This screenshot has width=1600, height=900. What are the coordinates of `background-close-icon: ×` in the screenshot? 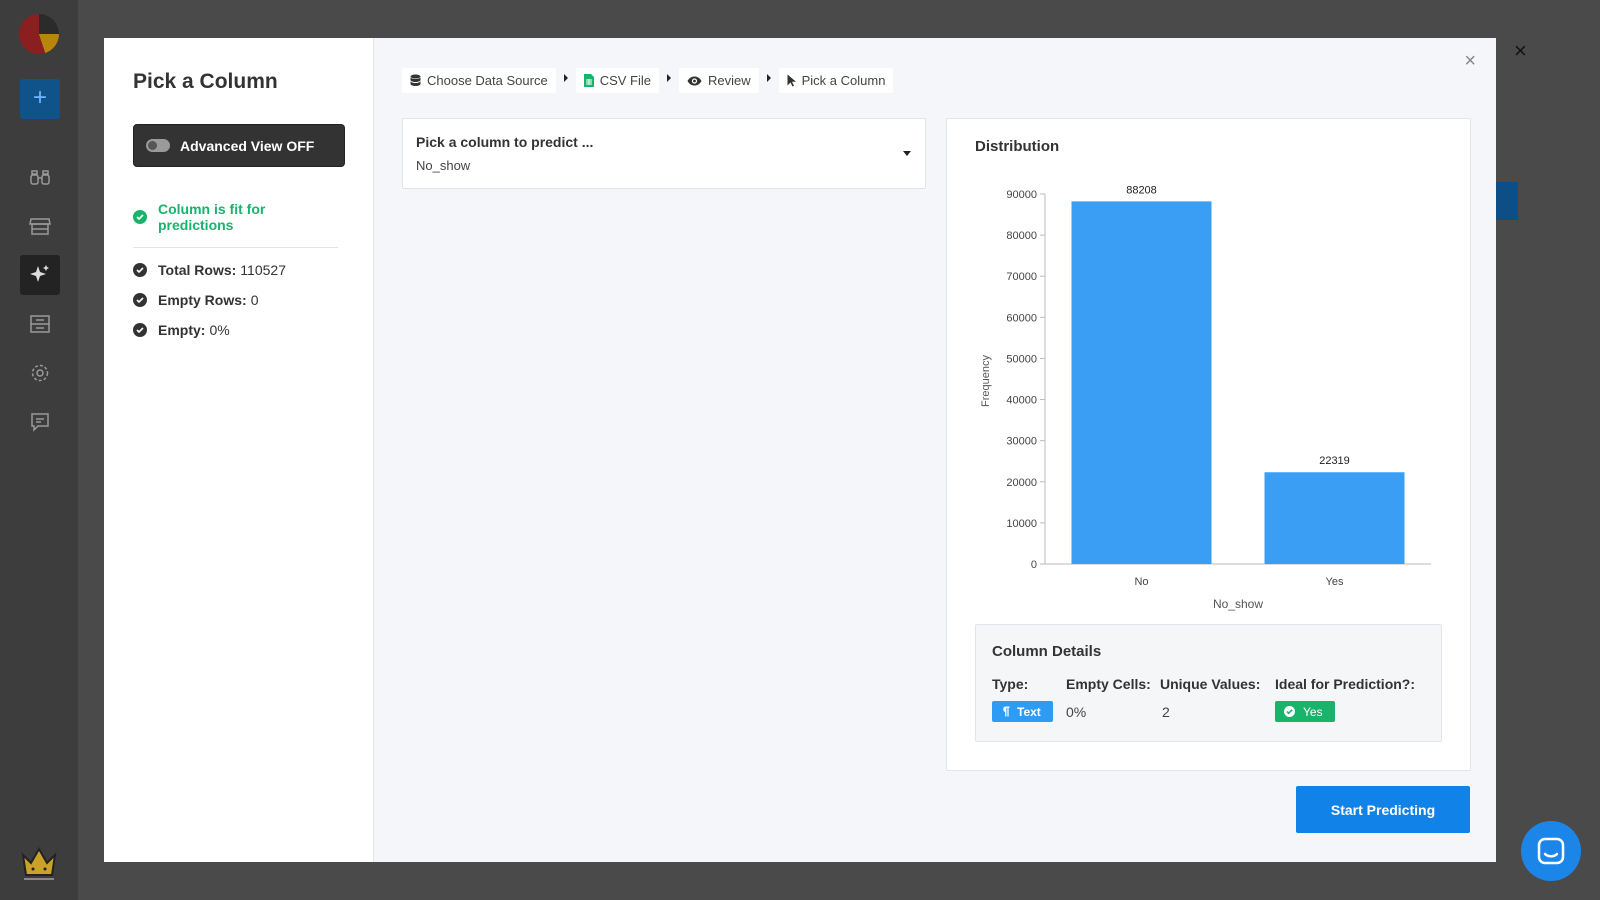 It's located at (1520, 51).